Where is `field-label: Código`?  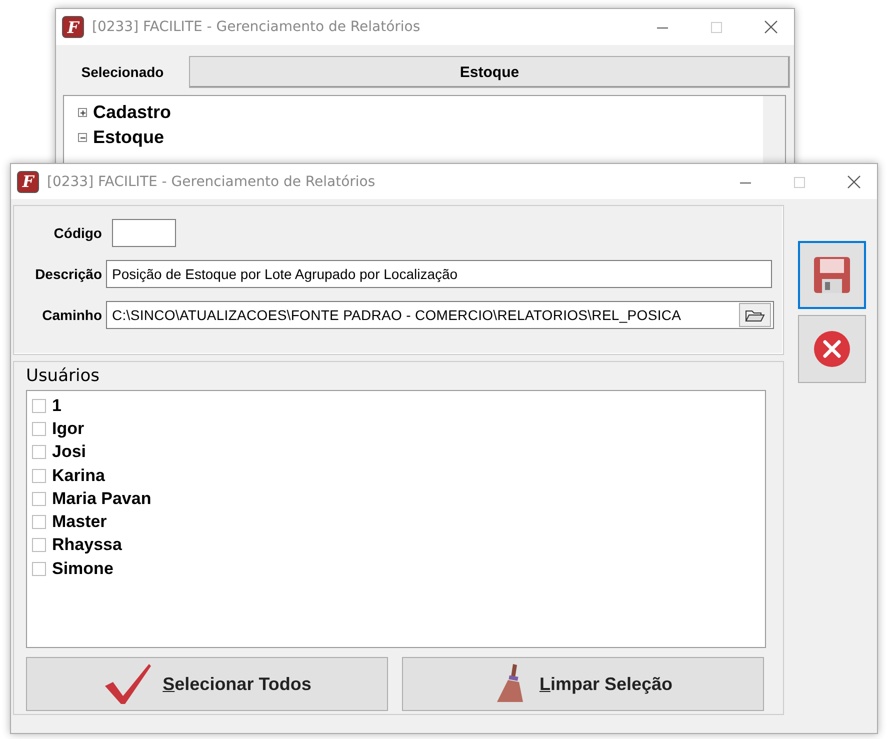 field-label: Código is located at coordinates (77, 233).